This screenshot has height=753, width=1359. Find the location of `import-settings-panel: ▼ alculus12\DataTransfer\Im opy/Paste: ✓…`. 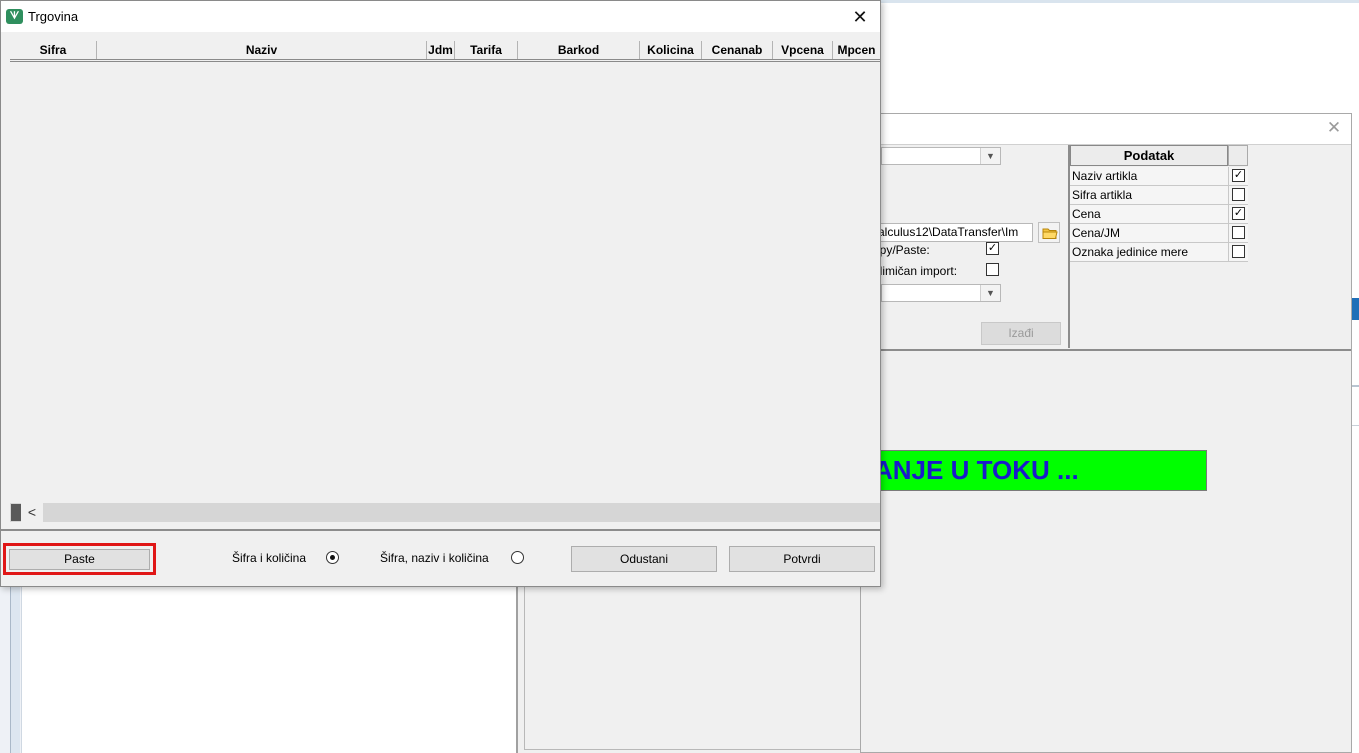

import-settings-panel: ▼ alculus12\DataTransfer\Im opy/Paste: ✓… is located at coordinates (1106, 247).